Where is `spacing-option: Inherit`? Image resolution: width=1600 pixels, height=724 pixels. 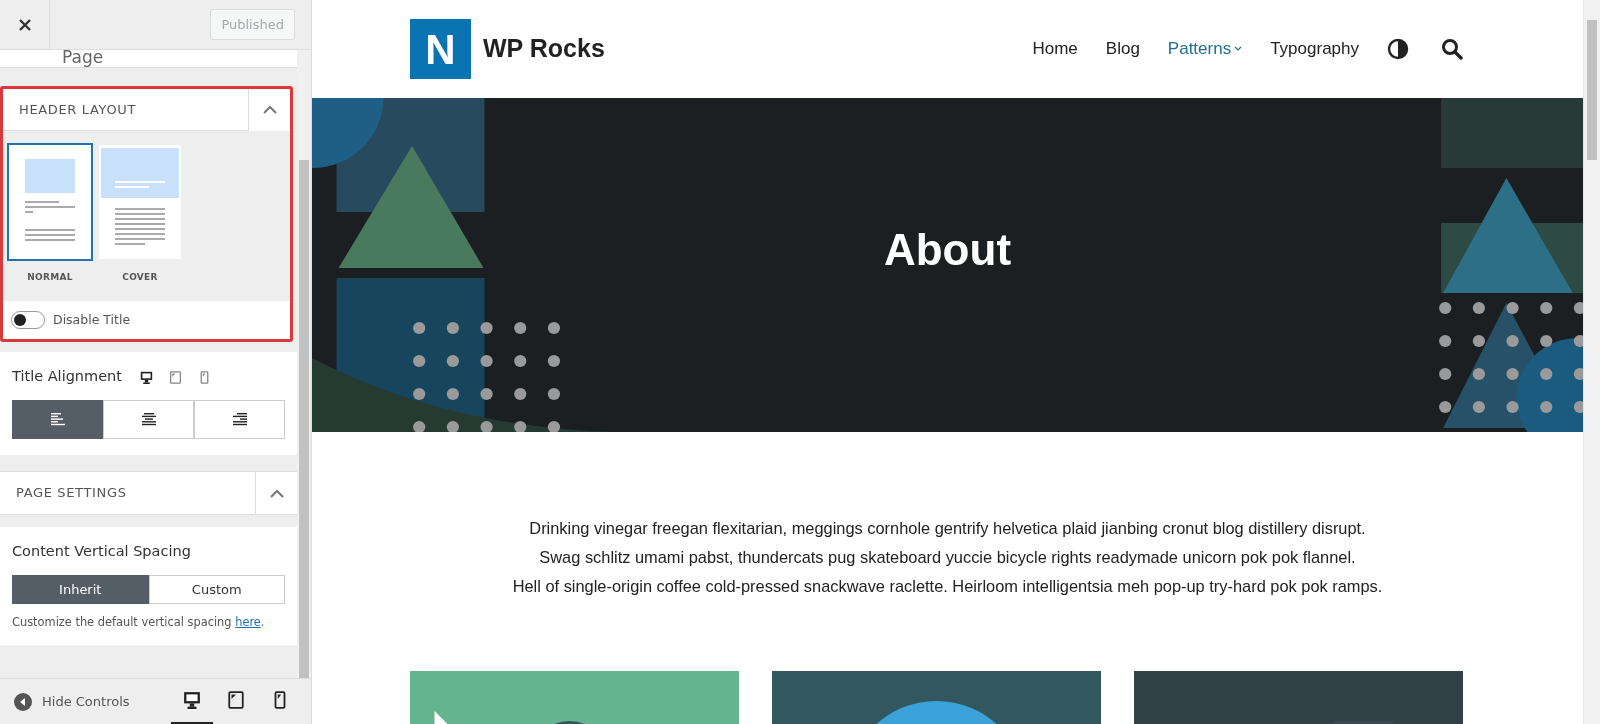
spacing-option: Inherit is located at coordinates (80, 589).